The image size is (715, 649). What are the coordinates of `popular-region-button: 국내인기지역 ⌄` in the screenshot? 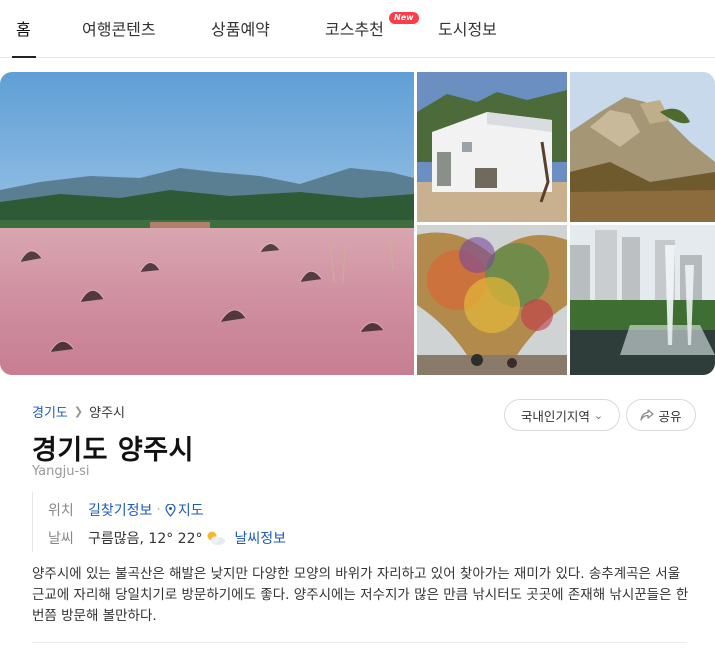 It's located at (562, 415).